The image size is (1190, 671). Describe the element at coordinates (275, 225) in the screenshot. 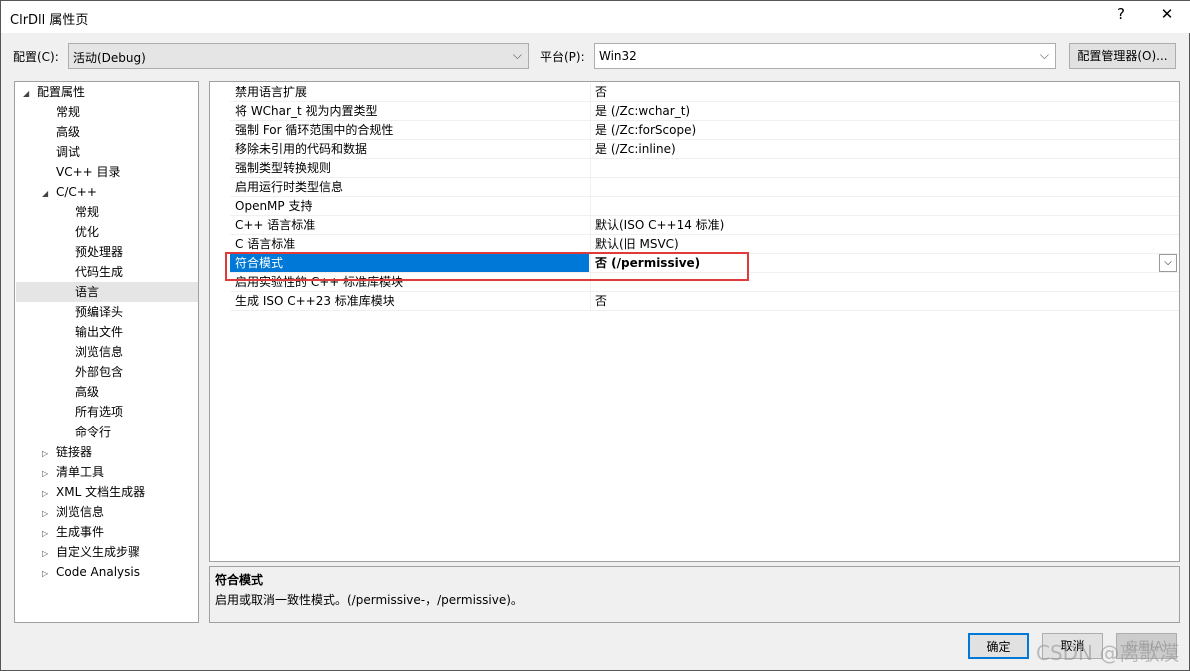

I see `property-name: C++ 语言标准` at that location.